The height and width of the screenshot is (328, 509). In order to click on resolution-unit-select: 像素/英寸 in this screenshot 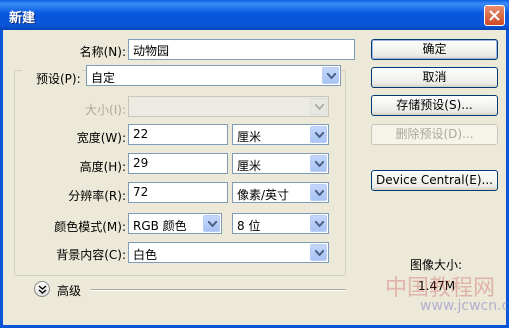, I will do `click(280, 192)`.